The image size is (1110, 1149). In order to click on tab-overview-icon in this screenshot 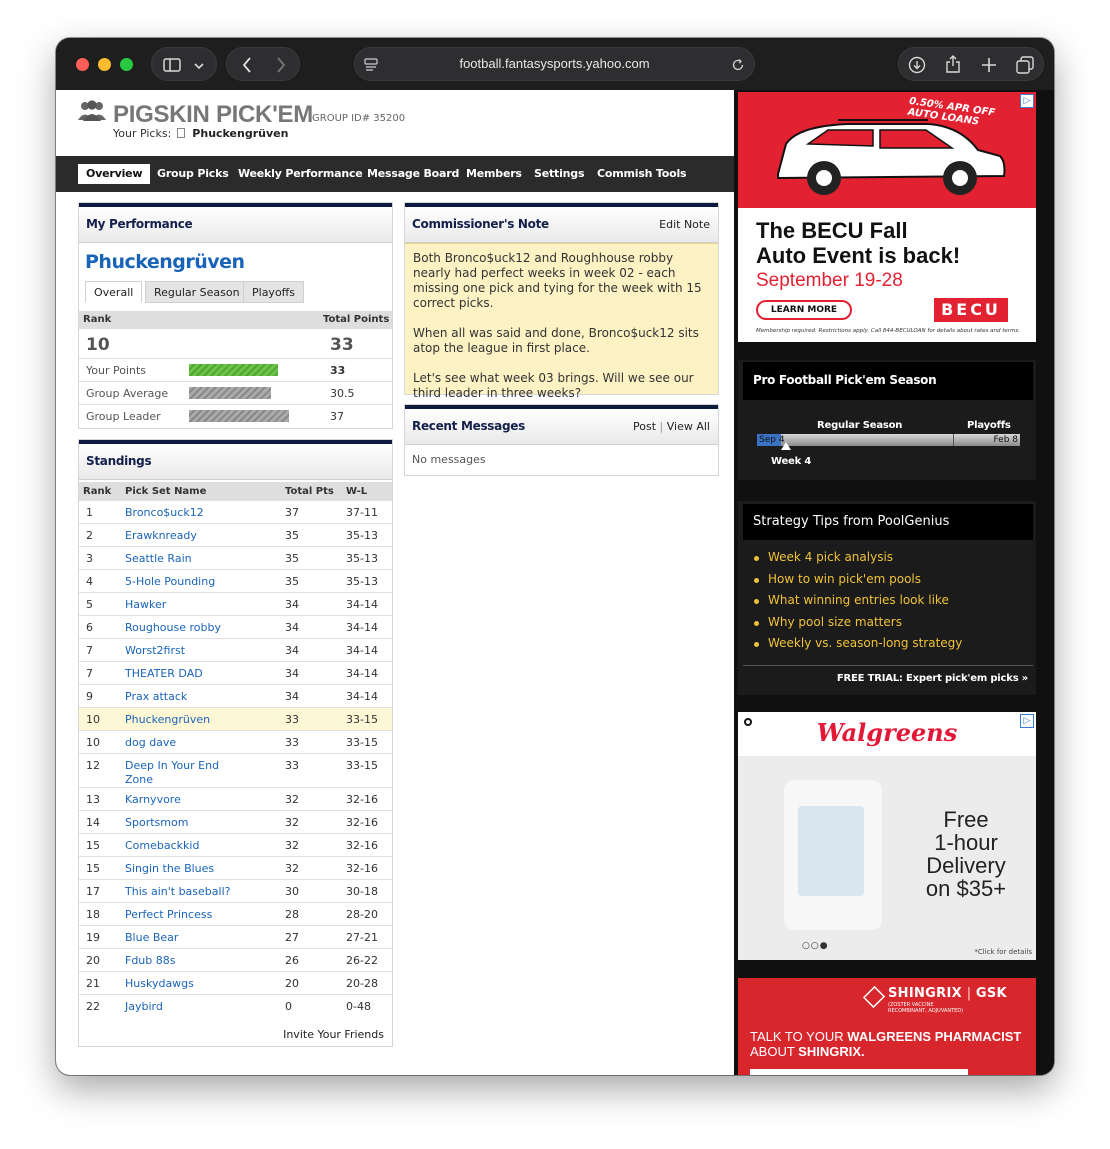, I will do `click(1025, 67)`.